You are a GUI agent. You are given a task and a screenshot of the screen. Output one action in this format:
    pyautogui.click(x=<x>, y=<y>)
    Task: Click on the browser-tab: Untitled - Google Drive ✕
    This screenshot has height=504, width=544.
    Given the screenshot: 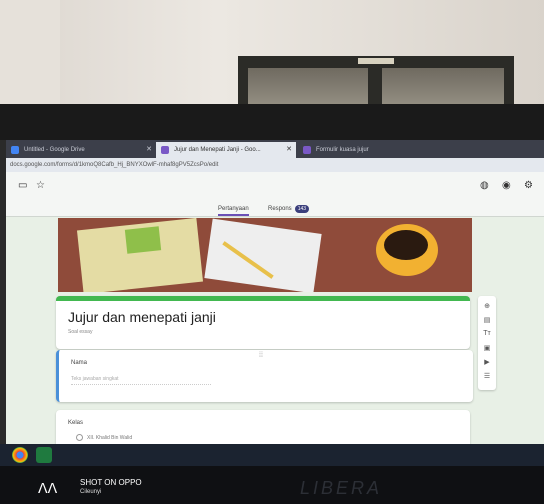 What is the action you would take?
    pyautogui.click(x=81, y=150)
    